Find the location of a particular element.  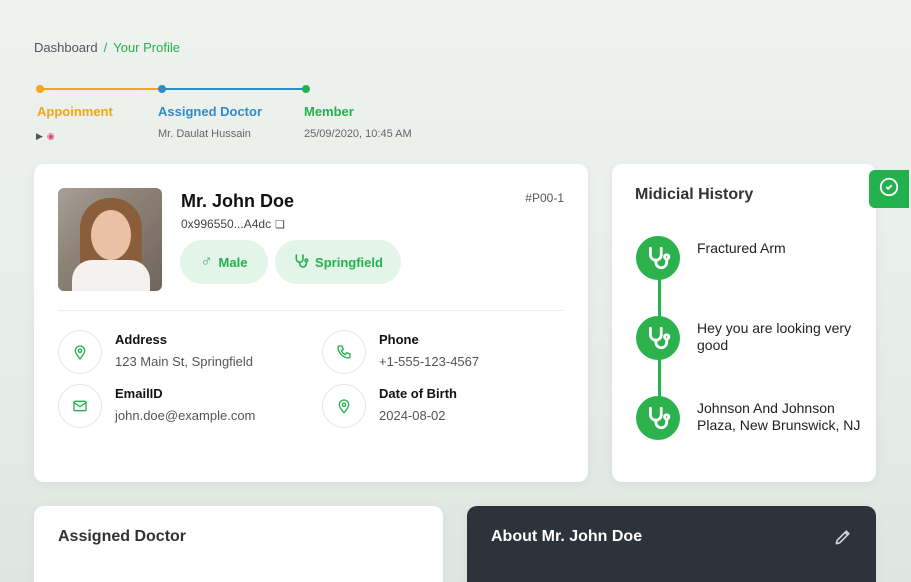

assigned-doctor-card: Assigned Doctor is located at coordinates (238, 544).